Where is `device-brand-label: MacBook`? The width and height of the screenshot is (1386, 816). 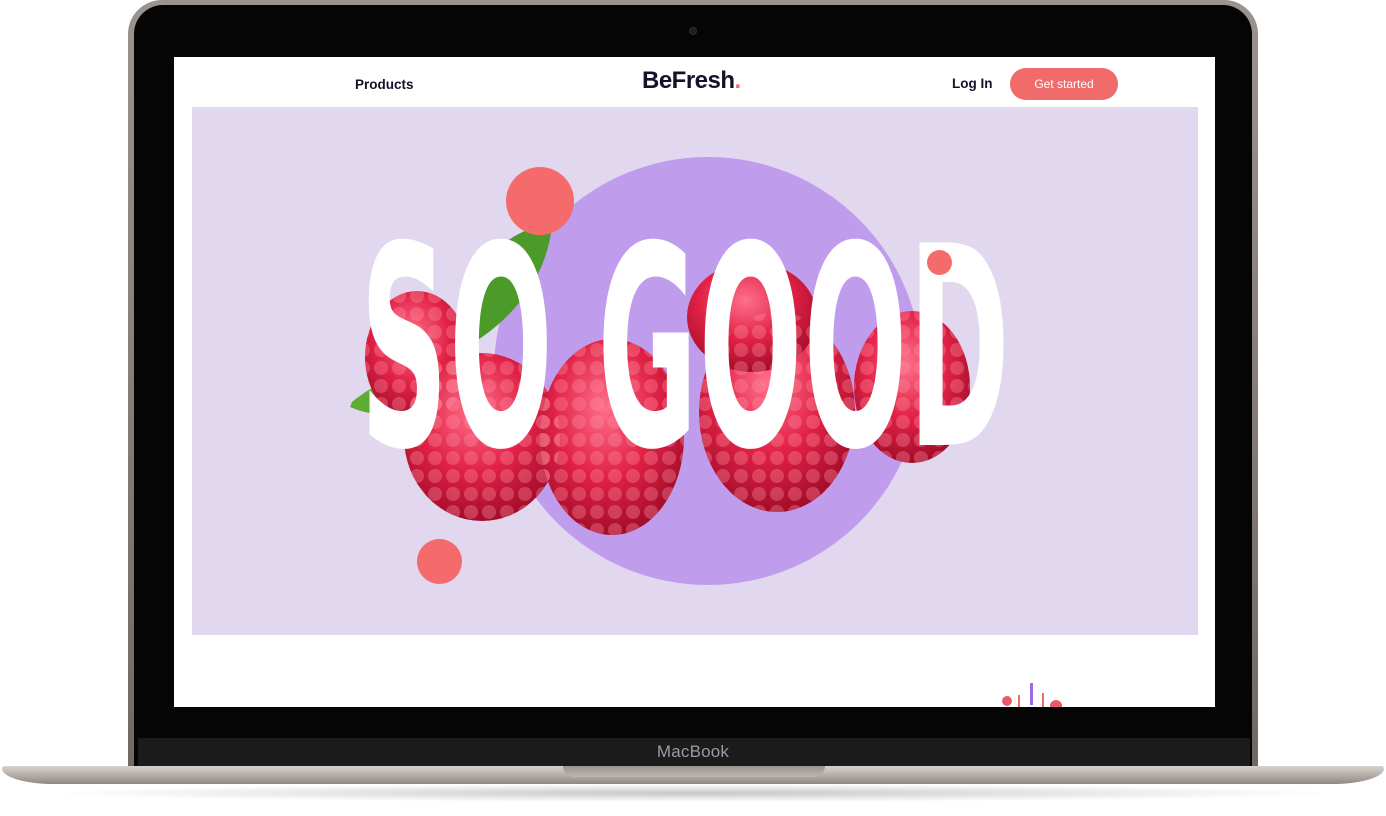
device-brand-label: MacBook is located at coordinates (693, 751).